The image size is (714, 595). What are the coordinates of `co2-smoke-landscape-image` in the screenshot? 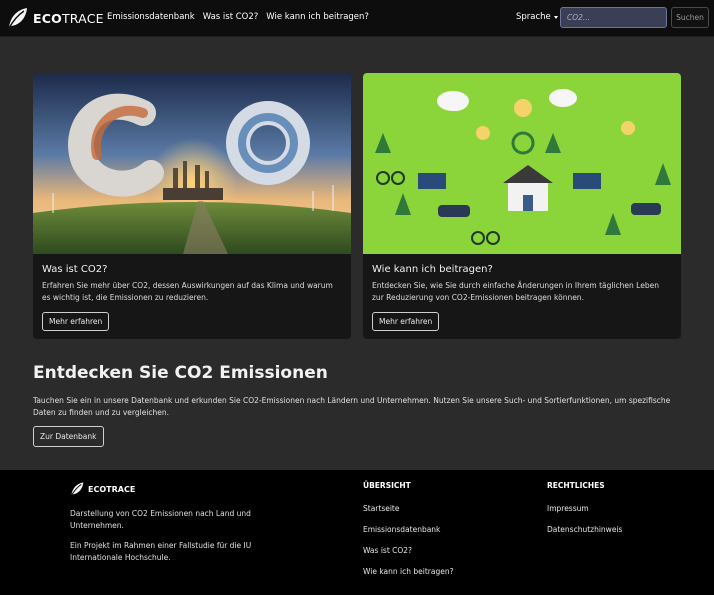 It's located at (192, 163).